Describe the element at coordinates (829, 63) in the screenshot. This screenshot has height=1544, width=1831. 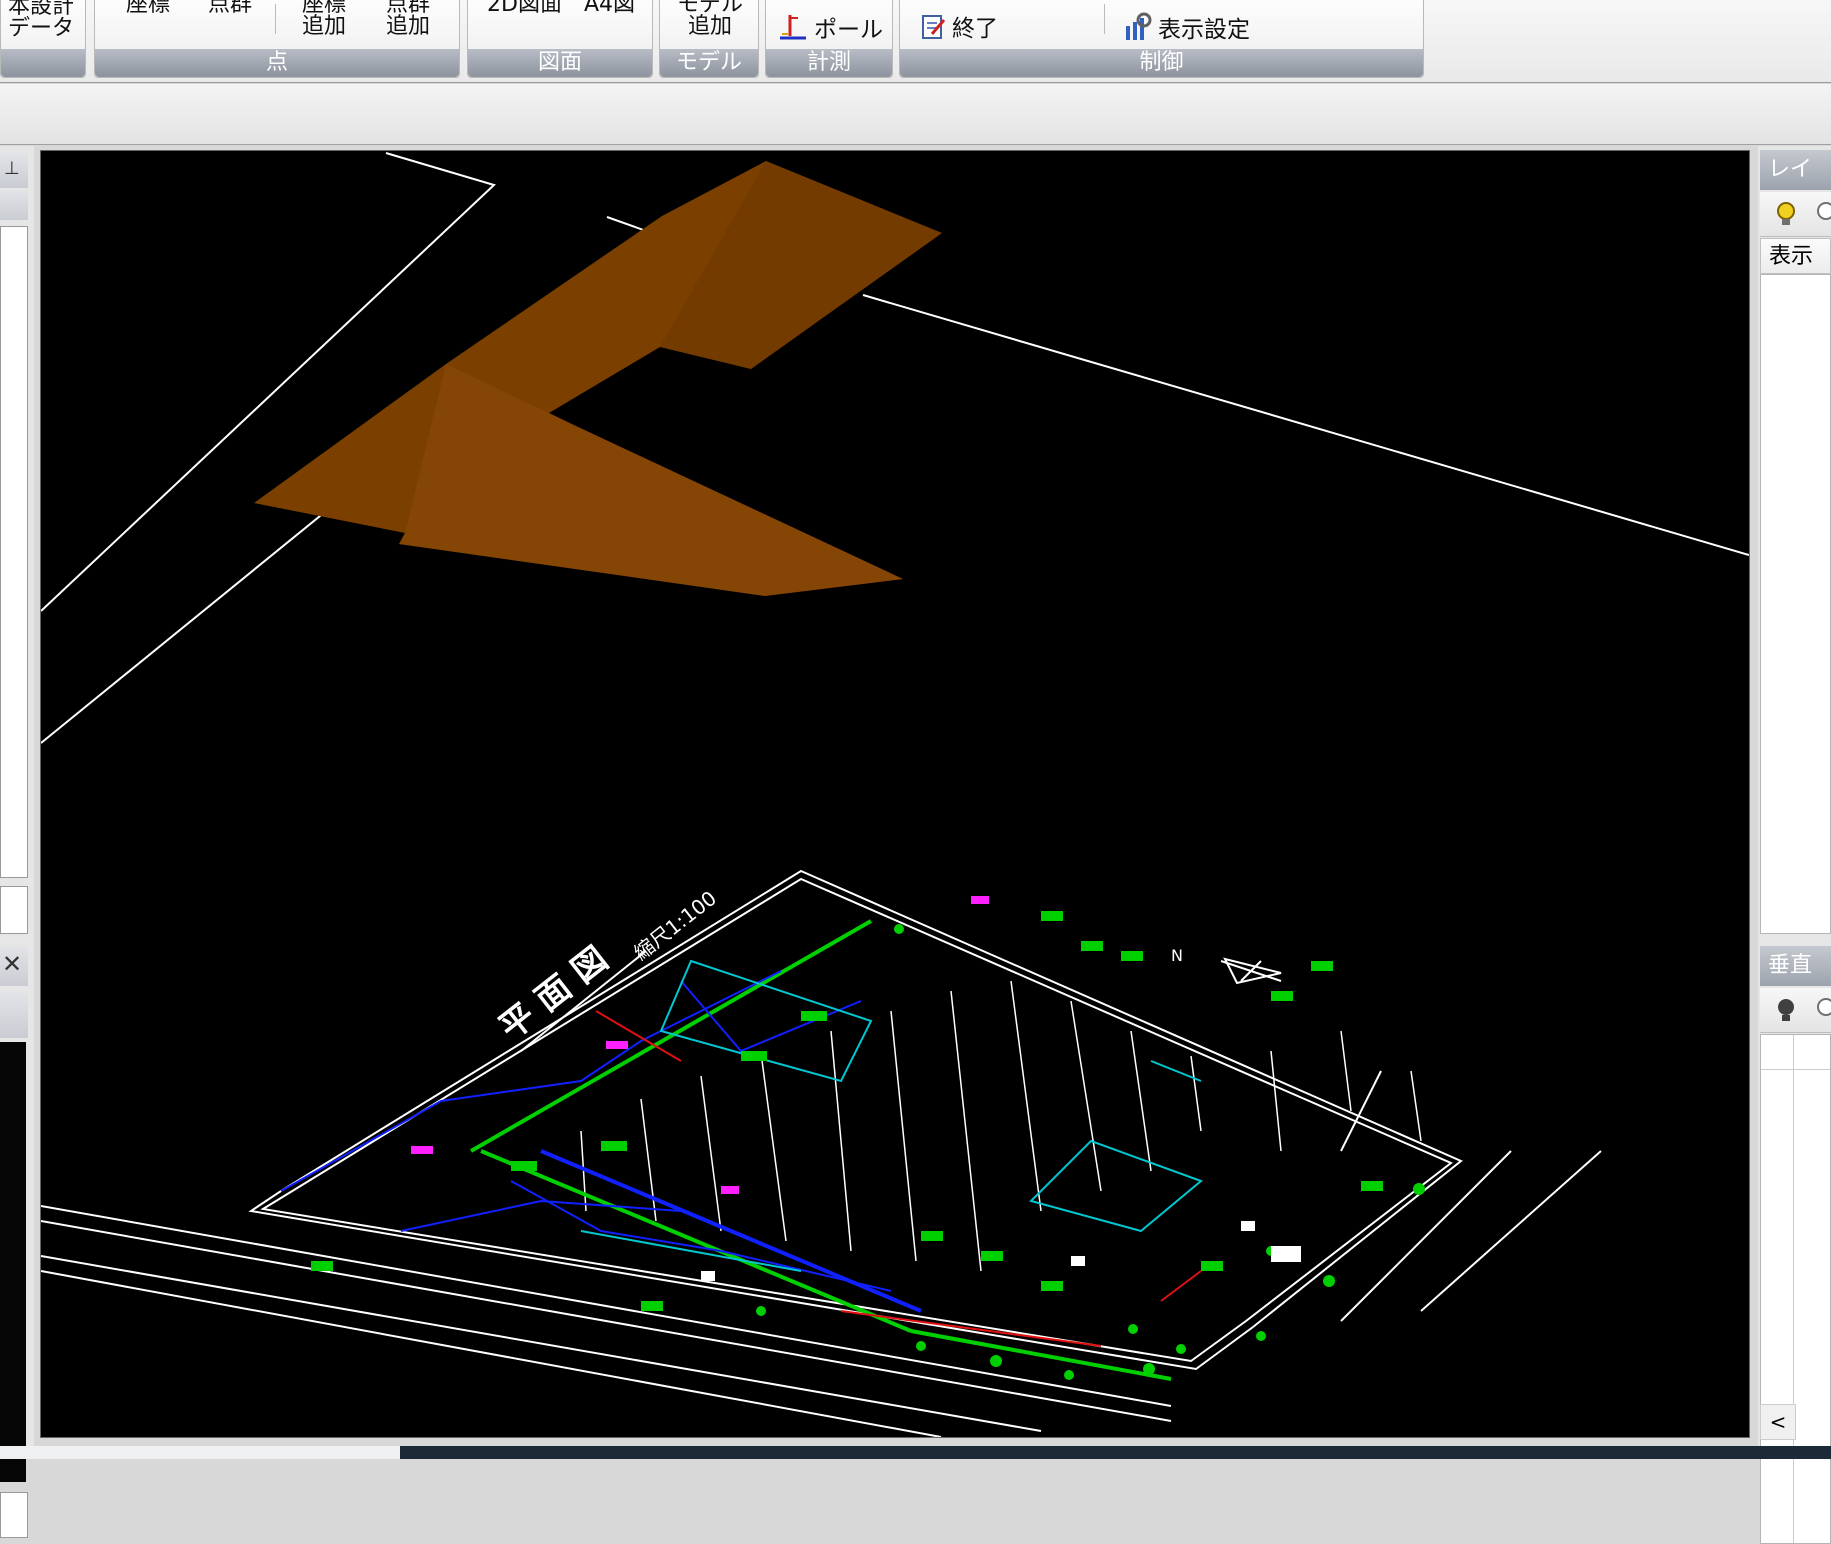
I see `measure-group-label: 計測` at that location.